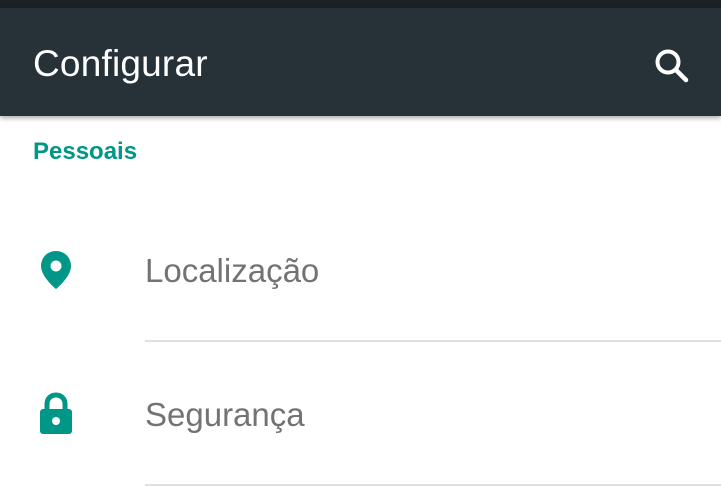 Image resolution: width=721 pixels, height=487 pixels. What do you see at coordinates (56, 270) in the screenshot?
I see `location-pin-icon` at bounding box center [56, 270].